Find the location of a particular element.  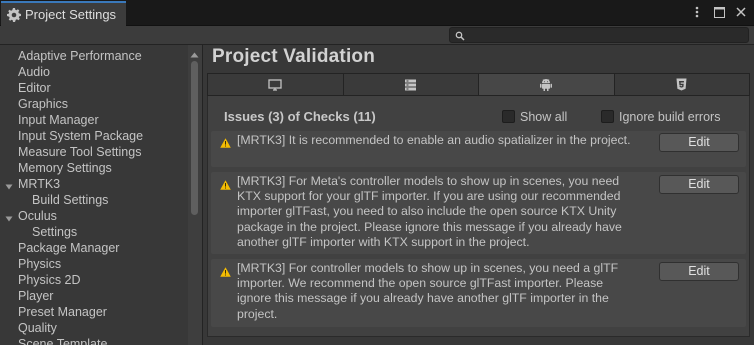

page-title: Project Validation is located at coordinates (294, 56).